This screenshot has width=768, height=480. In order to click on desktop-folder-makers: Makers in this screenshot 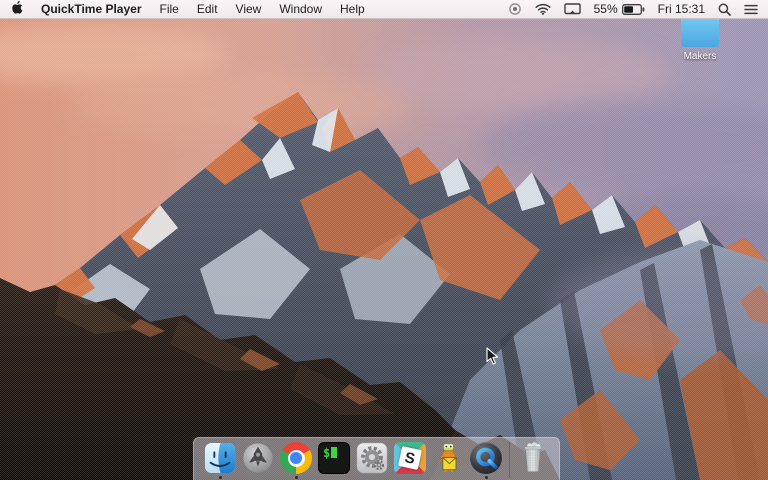, I will do `click(700, 37)`.